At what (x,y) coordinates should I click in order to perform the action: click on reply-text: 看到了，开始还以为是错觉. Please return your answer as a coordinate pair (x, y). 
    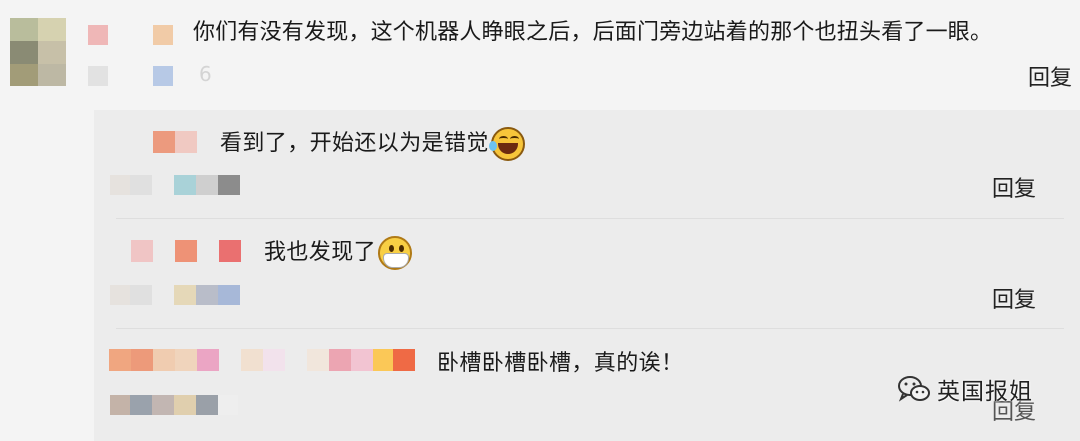
    Looking at the image, I should click on (354, 143).